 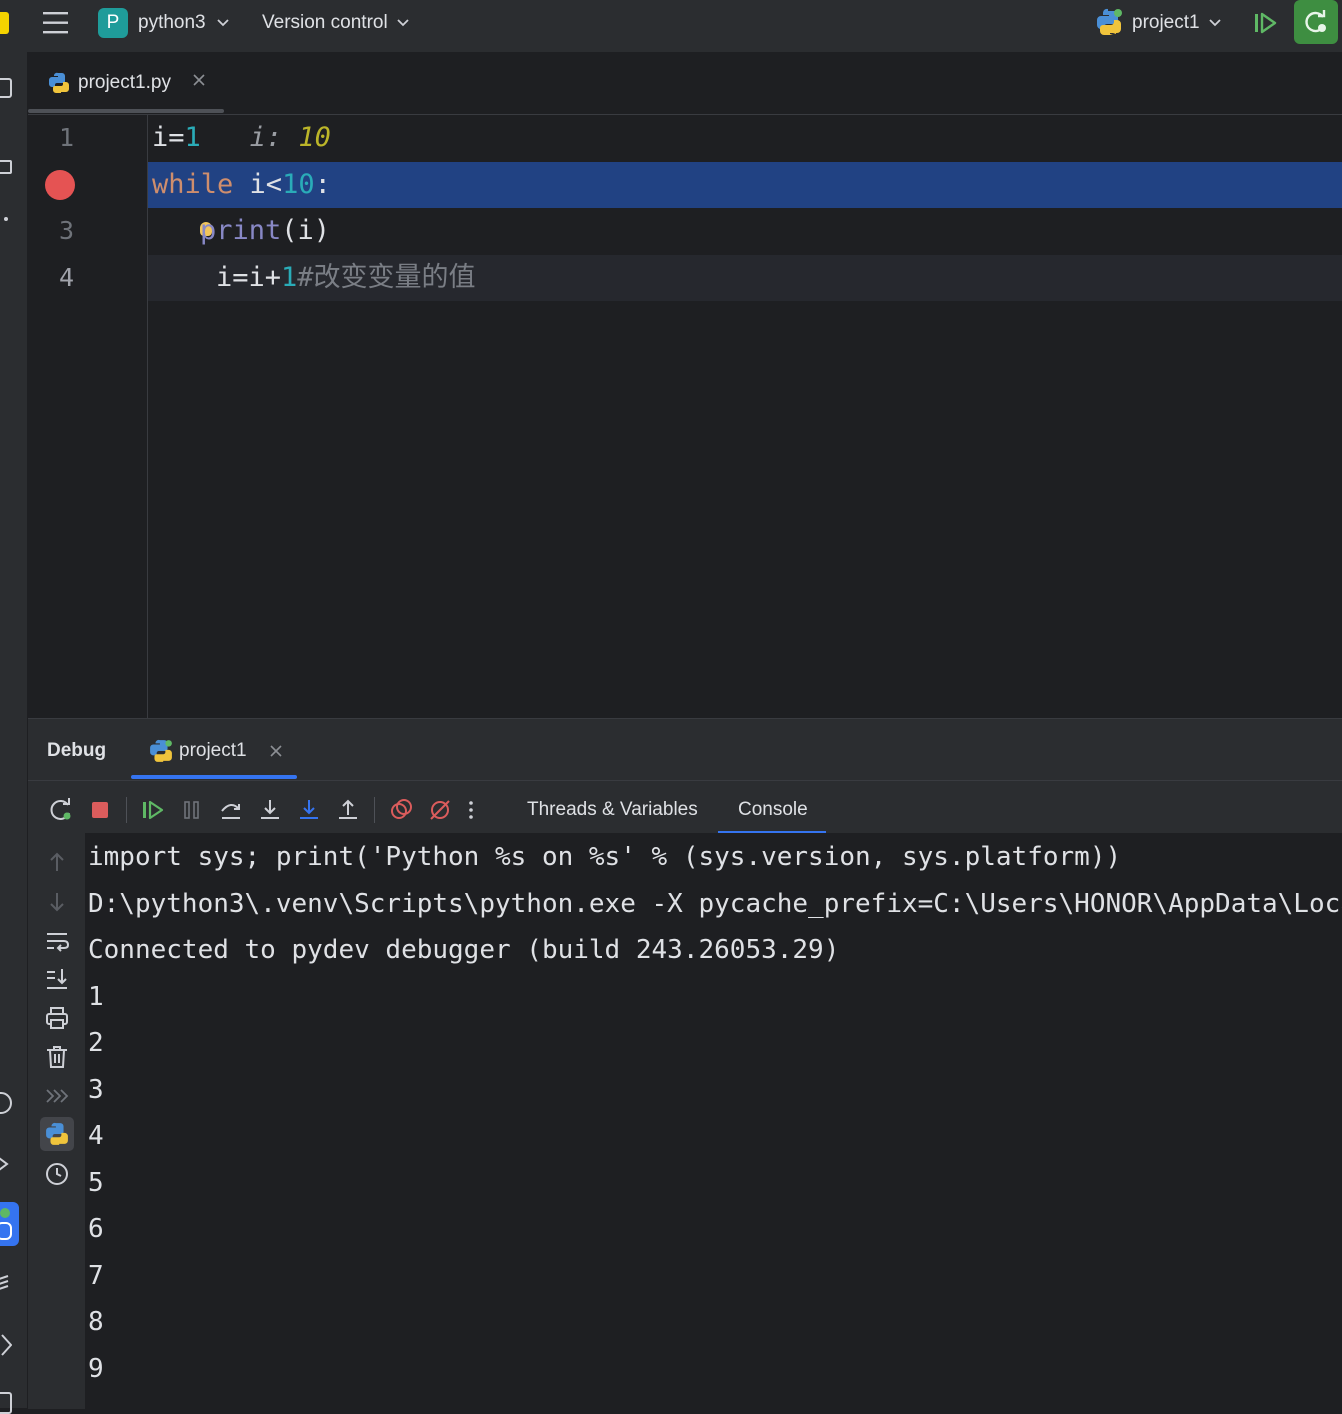 I want to click on resume-program-icon, so click(x=153, y=810).